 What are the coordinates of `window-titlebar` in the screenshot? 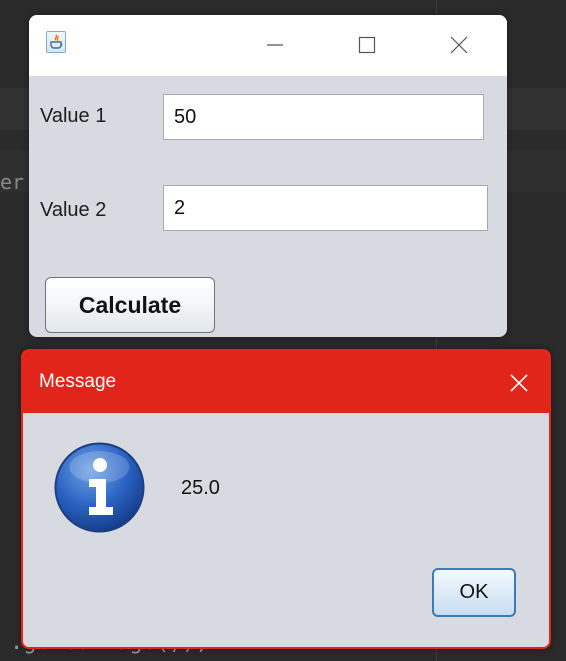 It's located at (268, 45).